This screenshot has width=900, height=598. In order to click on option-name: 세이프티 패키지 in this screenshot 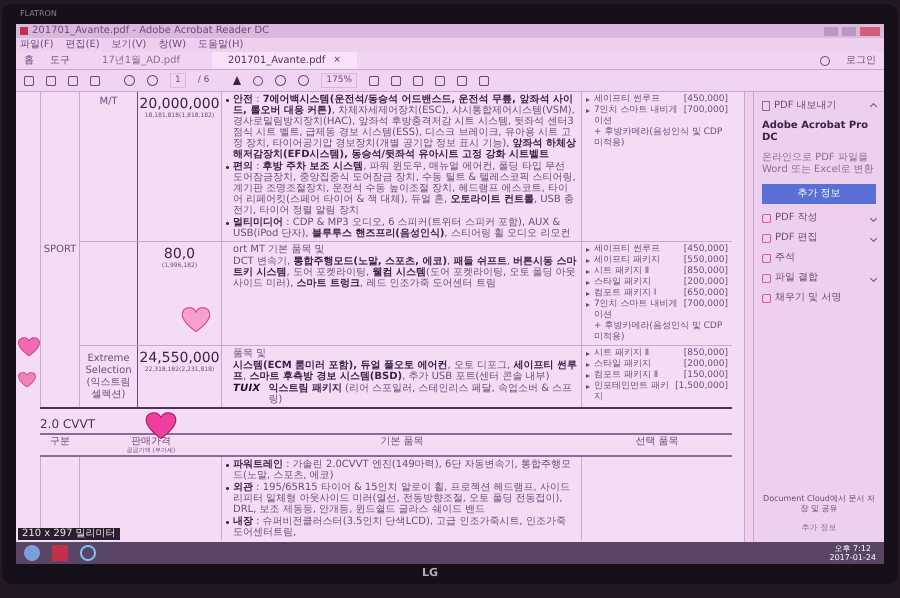, I will do `click(627, 260)`.